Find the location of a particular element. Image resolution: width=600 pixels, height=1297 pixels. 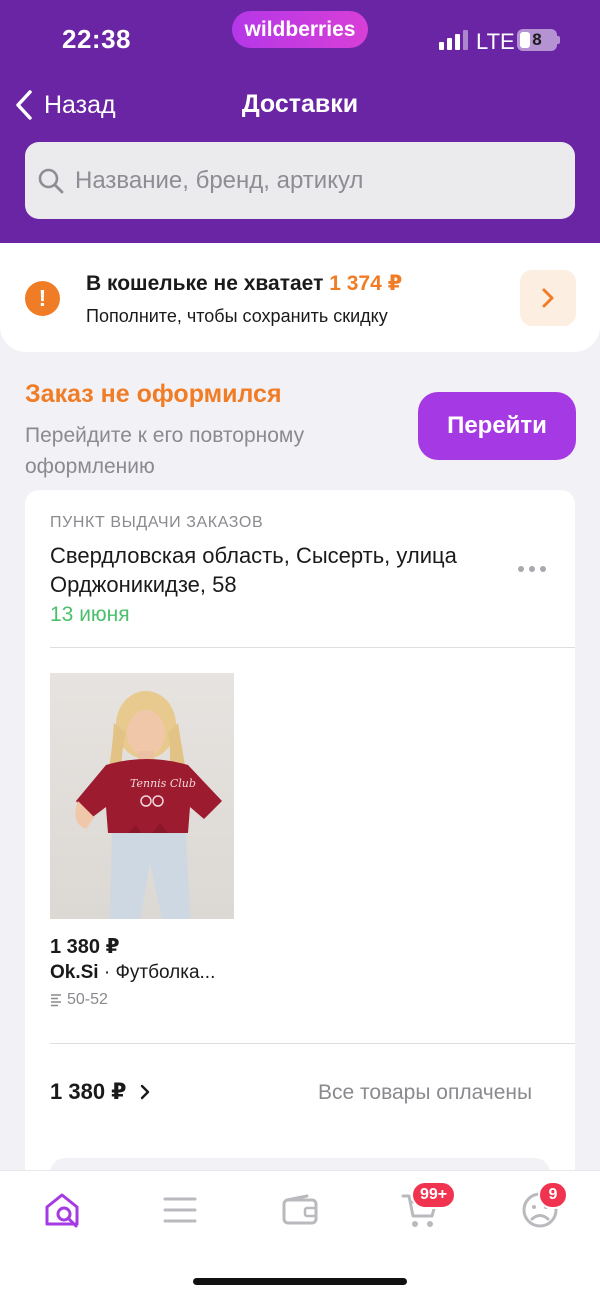

home-search-icon is located at coordinates (62, 1210).